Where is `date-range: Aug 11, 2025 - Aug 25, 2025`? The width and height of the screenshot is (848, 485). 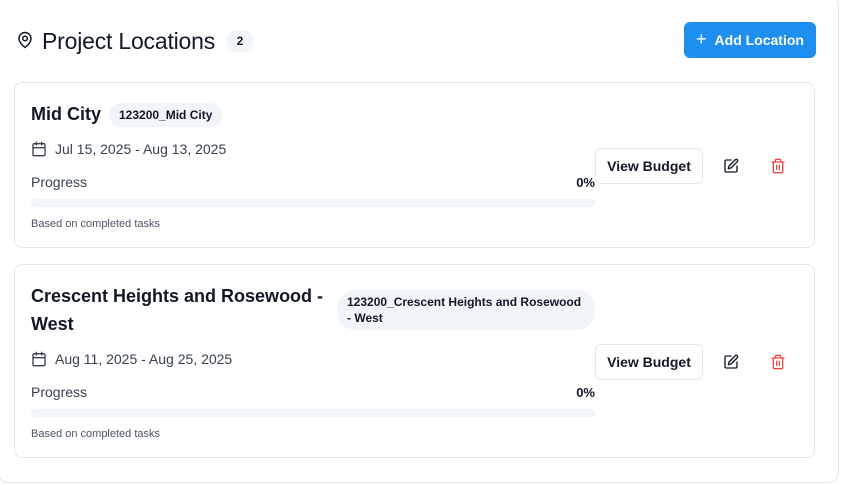 date-range: Aug 11, 2025 - Aug 25, 2025 is located at coordinates (131, 359).